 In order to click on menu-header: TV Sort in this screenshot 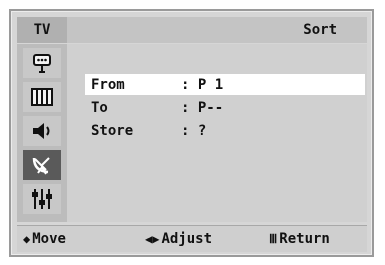, I will do `click(192, 30)`.